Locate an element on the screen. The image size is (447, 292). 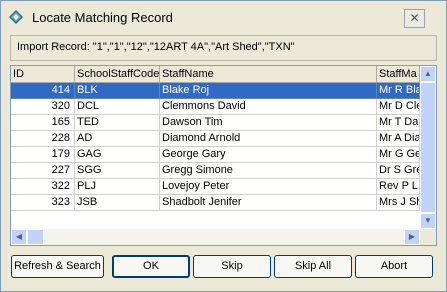
table-row: 323 JSB Shadbolt Jenifer Mrs J Sh is located at coordinates (216, 203).